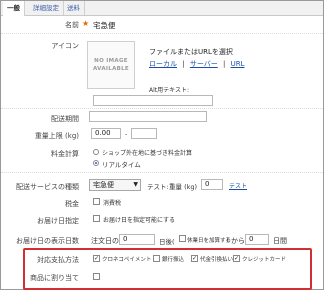 The image size is (324, 290). Describe the element at coordinates (126, 134) in the screenshot. I see `weight-range-dash: -` at that location.